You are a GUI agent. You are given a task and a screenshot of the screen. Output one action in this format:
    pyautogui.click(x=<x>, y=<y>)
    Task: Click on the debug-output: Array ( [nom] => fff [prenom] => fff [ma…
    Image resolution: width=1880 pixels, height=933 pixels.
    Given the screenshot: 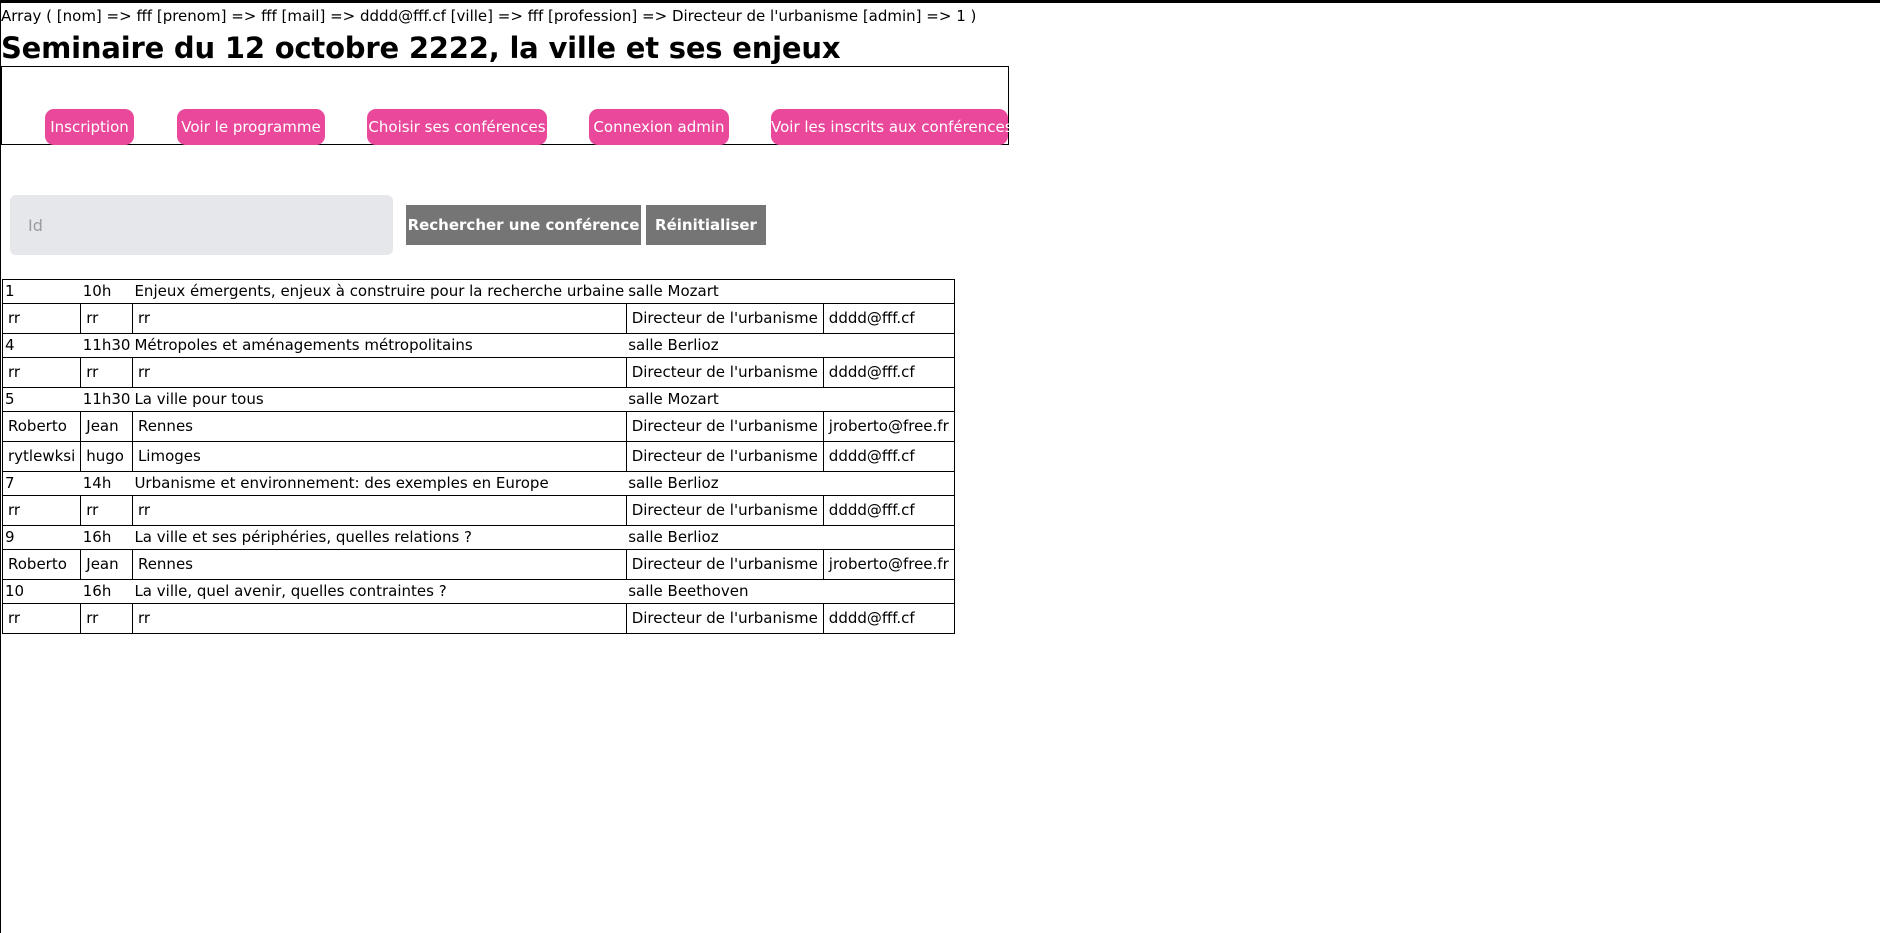 What is the action you would take?
    pyautogui.click(x=489, y=16)
    